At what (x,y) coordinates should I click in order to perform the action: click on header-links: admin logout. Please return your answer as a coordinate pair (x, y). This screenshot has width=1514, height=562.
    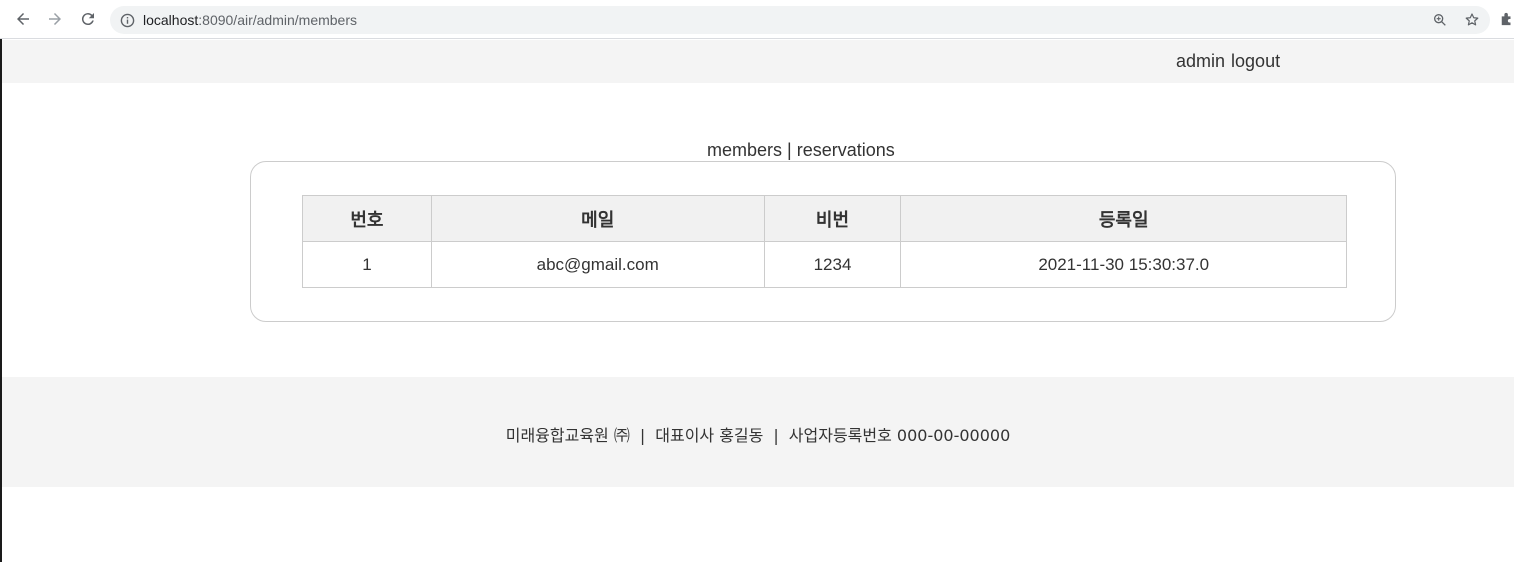
    Looking at the image, I should click on (1228, 61).